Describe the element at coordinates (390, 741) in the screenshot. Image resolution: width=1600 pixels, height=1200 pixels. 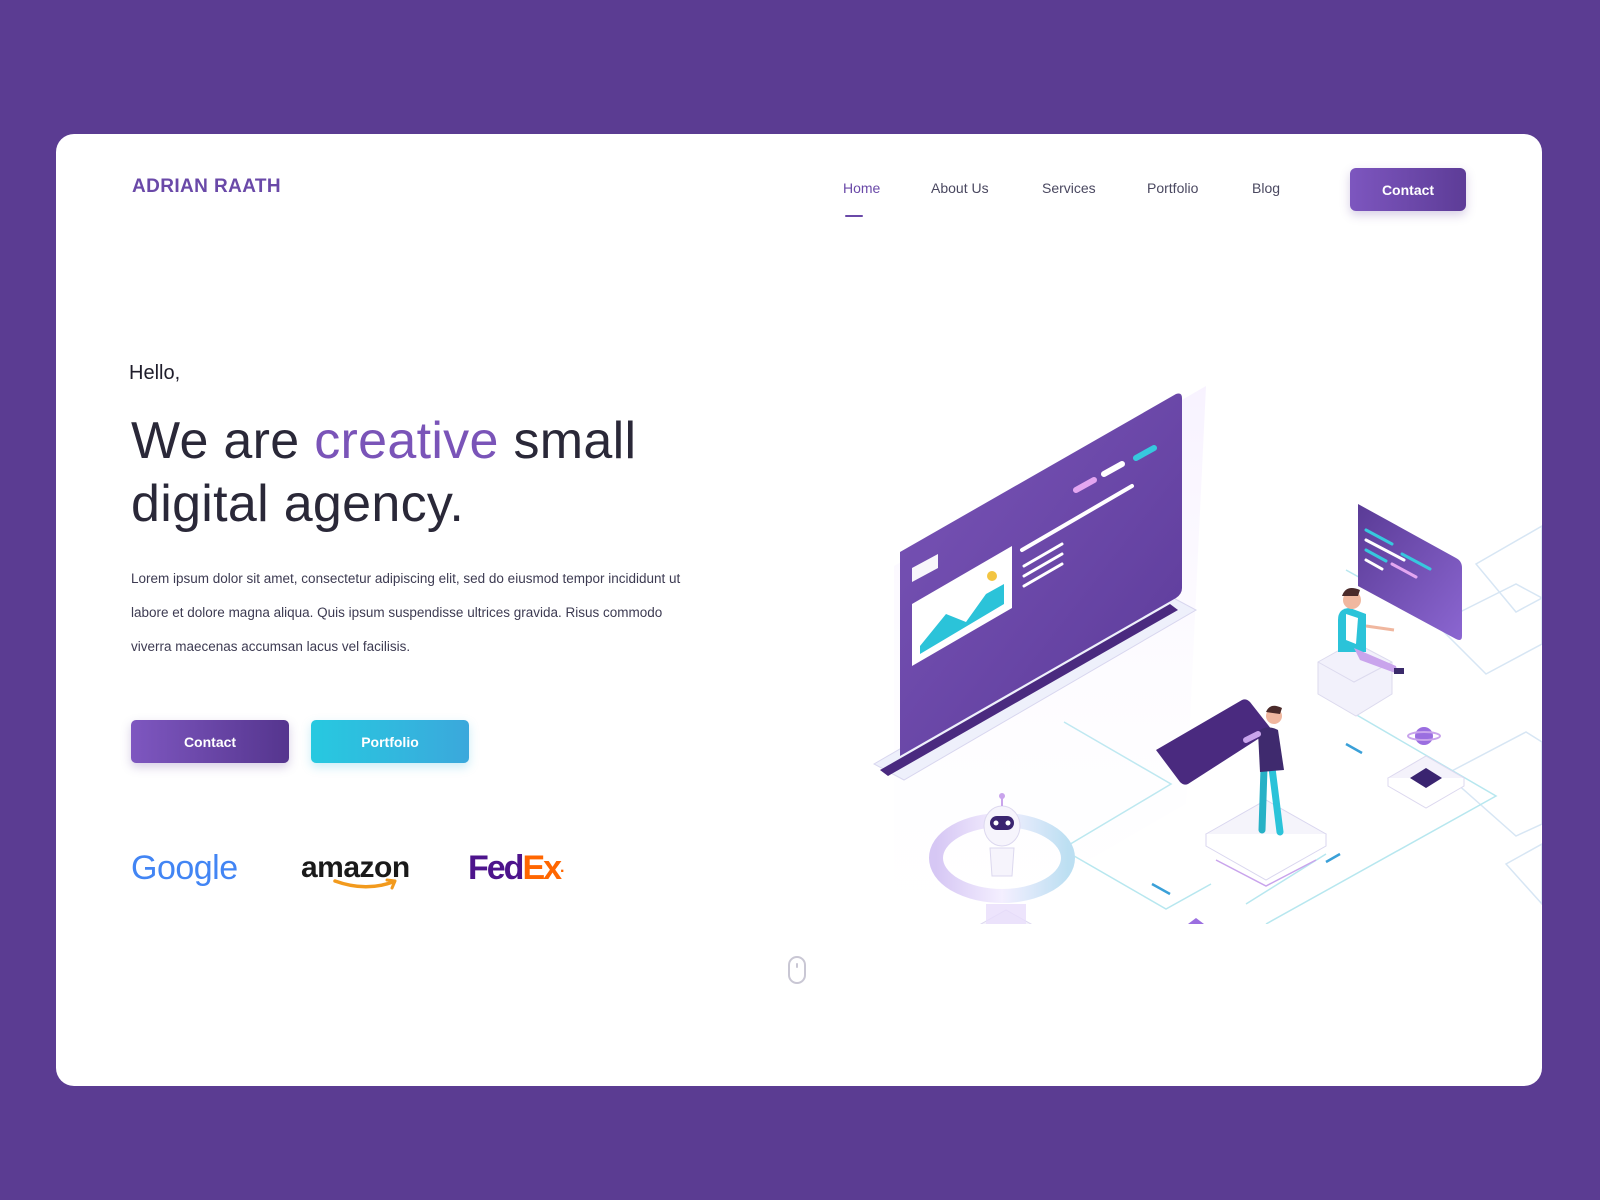
I see `portfolio-button: Portfolio` at that location.